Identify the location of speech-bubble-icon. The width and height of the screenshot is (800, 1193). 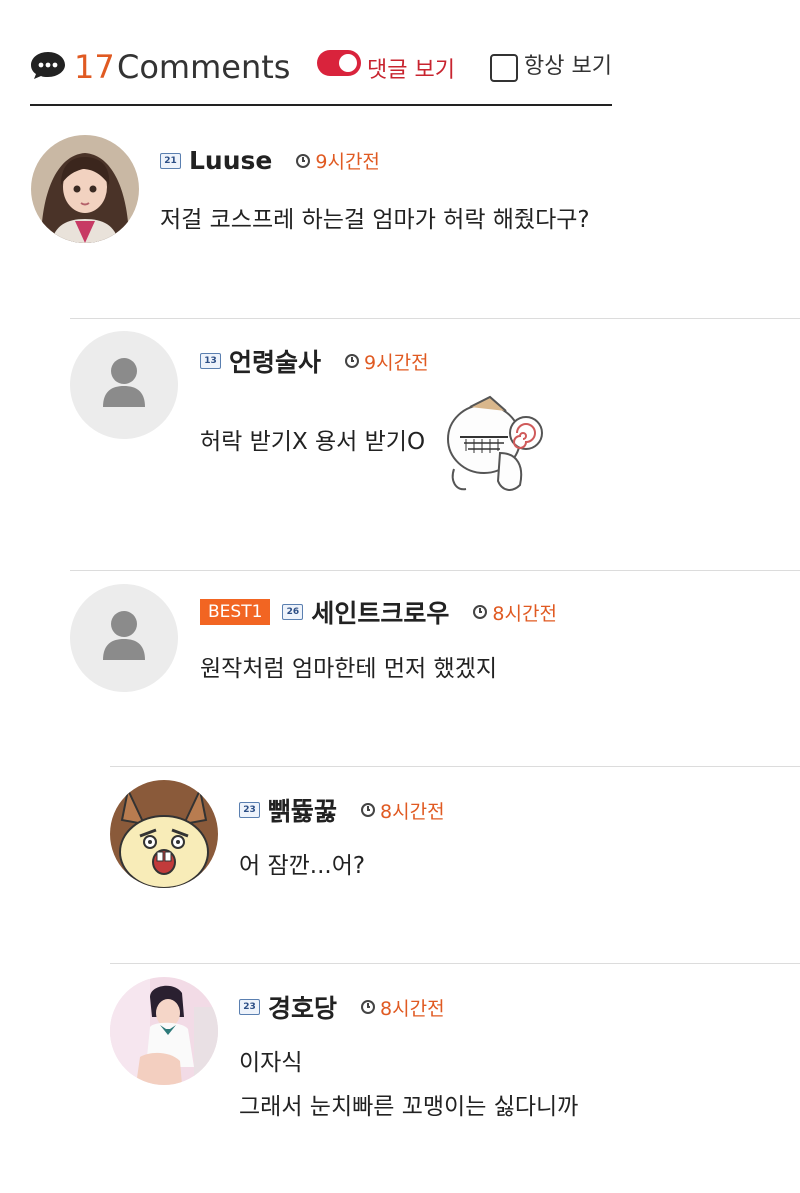
(48, 65).